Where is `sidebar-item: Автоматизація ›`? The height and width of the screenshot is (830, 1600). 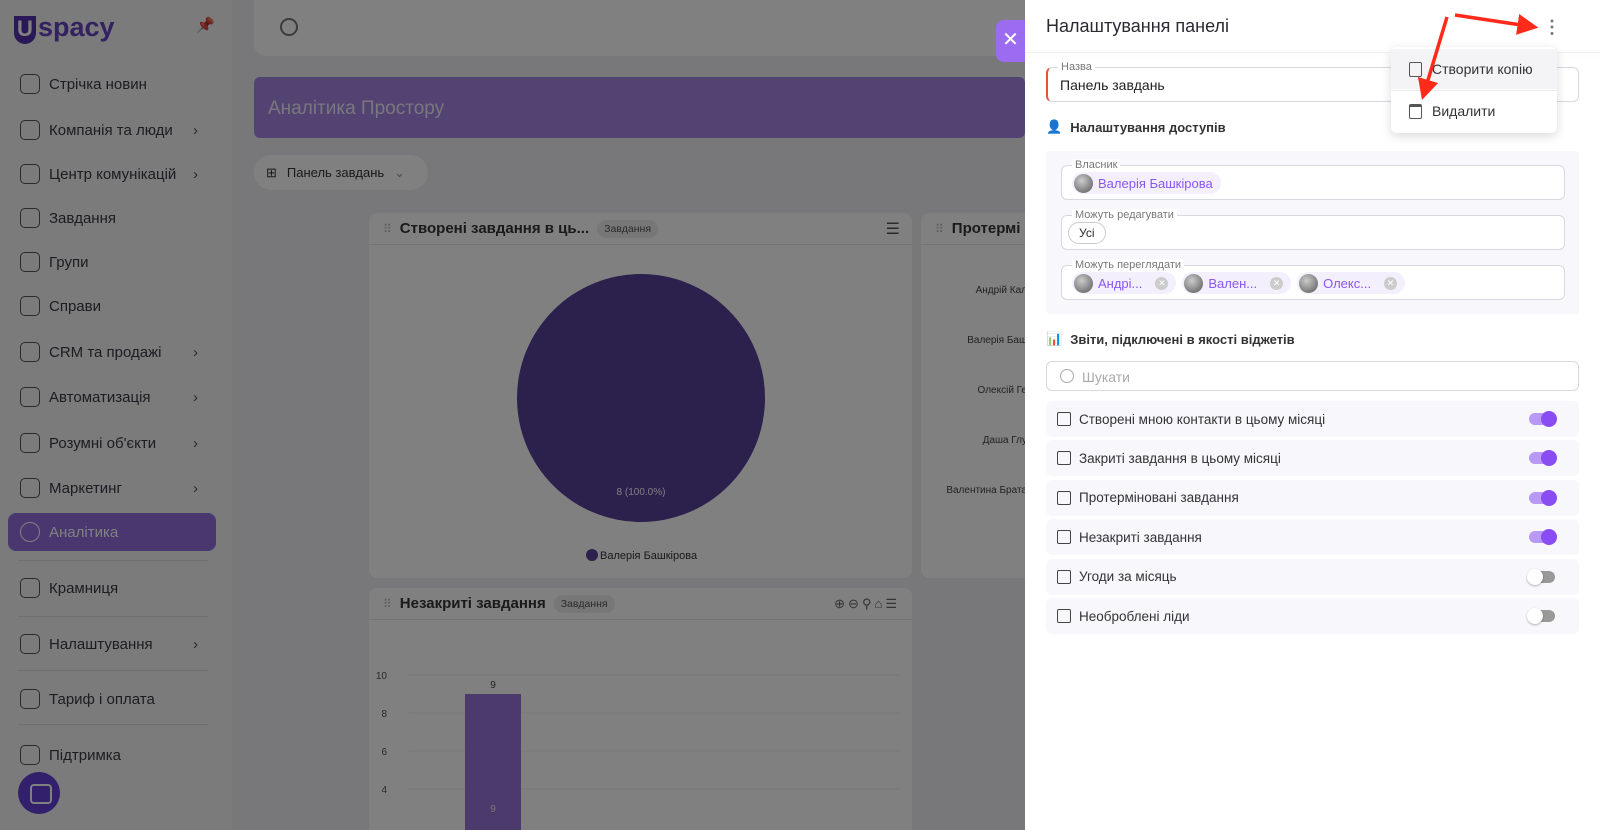 sidebar-item: Автоматизація › is located at coordinates (112, 397).